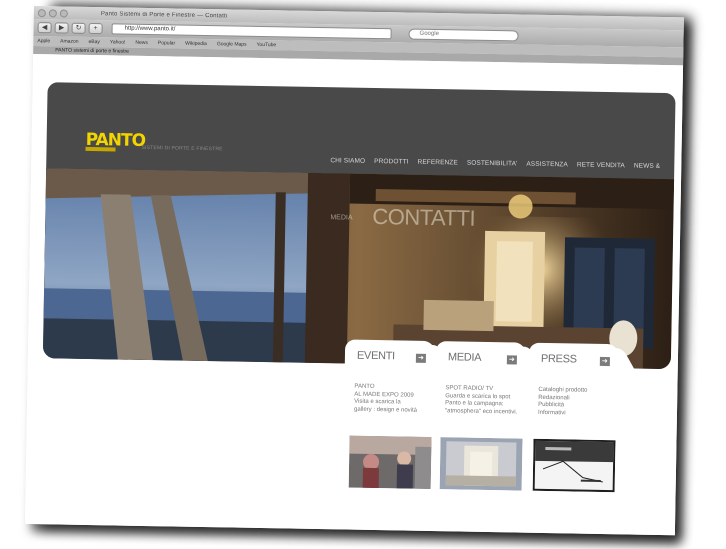 This screenshot has height=549, width=726. I want to click on bookmark-item: Google Maps, so click(232, 44).